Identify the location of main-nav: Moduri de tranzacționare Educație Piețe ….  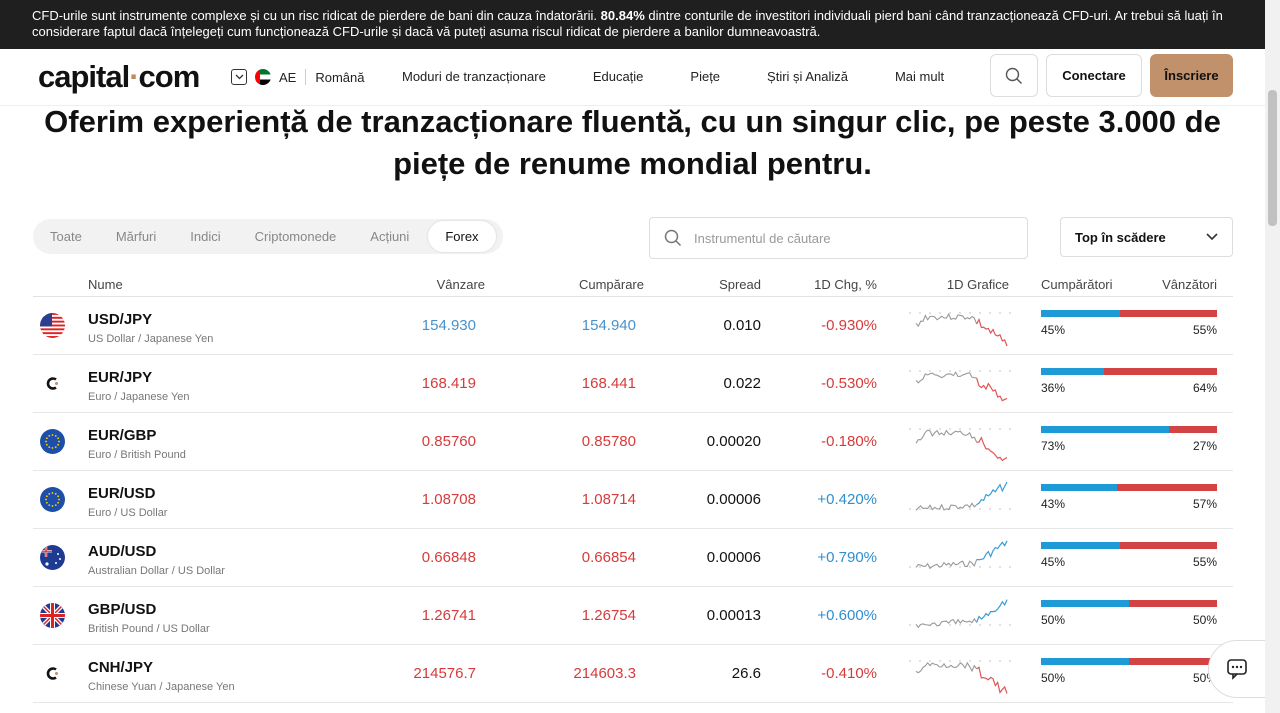
(696, 76).